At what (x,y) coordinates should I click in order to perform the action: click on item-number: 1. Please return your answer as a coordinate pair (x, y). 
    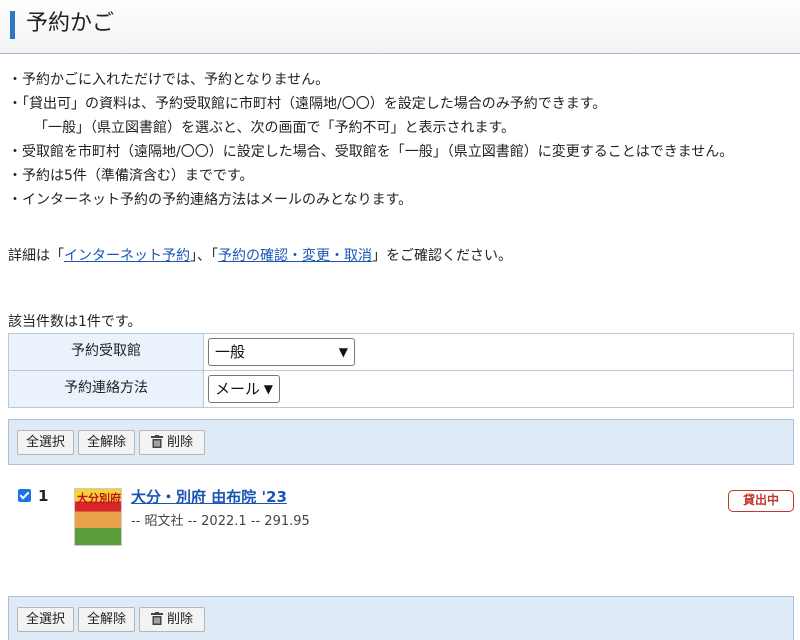
    Looking at the image, I should click on (43, 496).